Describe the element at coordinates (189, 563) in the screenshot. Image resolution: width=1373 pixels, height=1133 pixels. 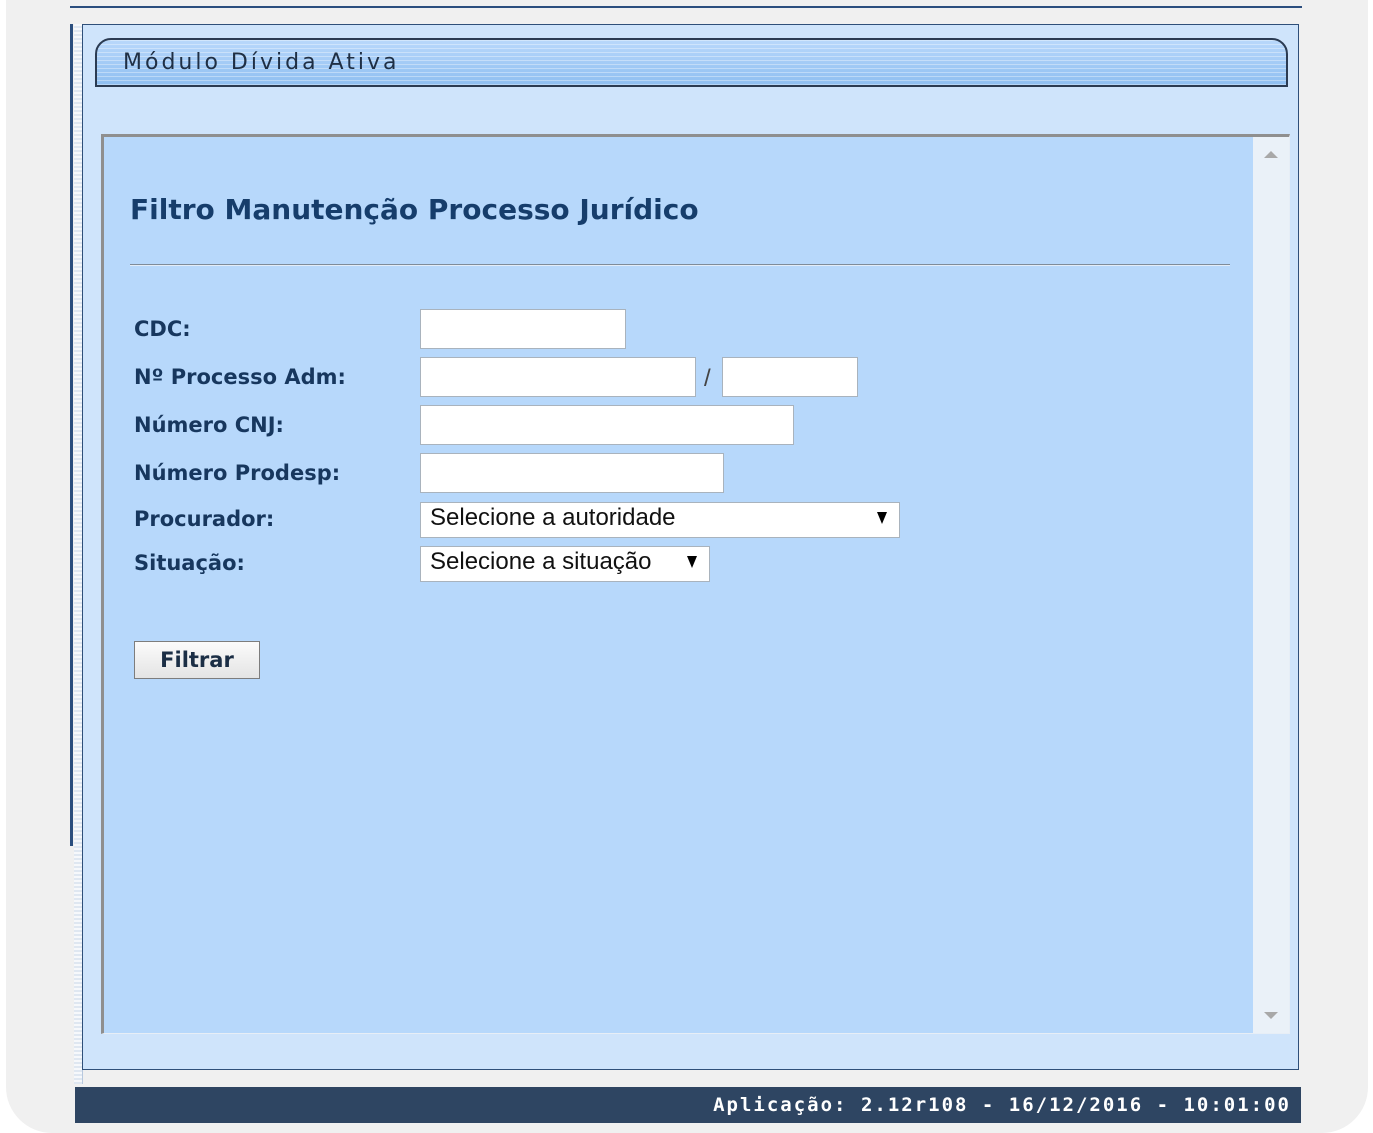
I see `situacao-label: Situação:` at that location.